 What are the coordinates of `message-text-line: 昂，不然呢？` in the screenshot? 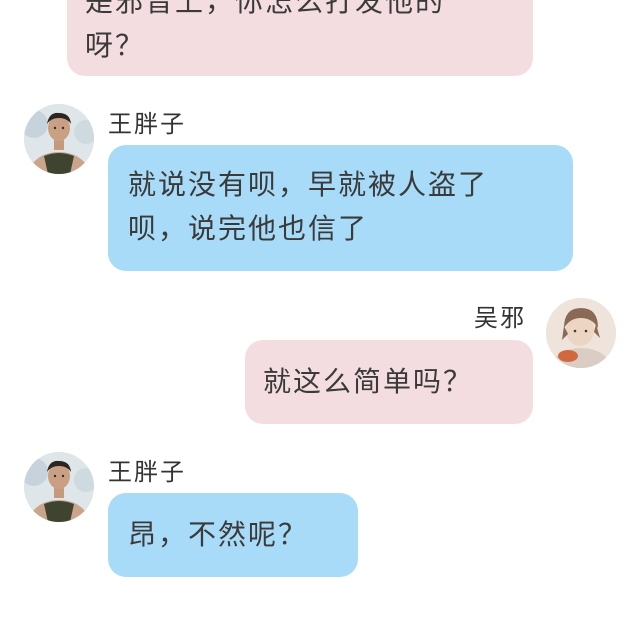 It's located at (218, 534).